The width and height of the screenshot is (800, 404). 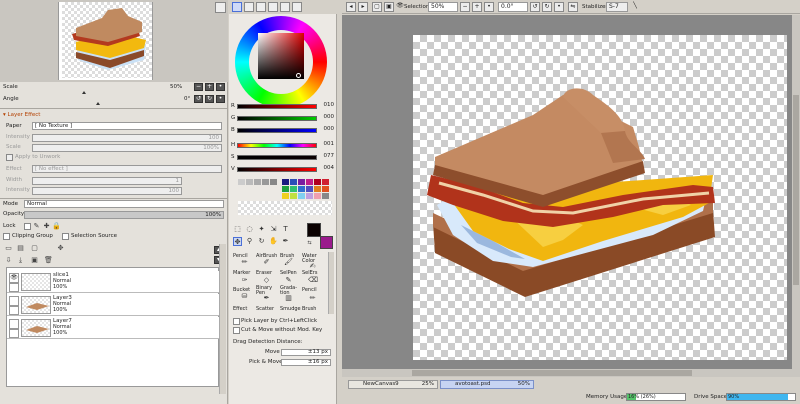 I want to click on g-value: 000, so click(x=327, y=117).